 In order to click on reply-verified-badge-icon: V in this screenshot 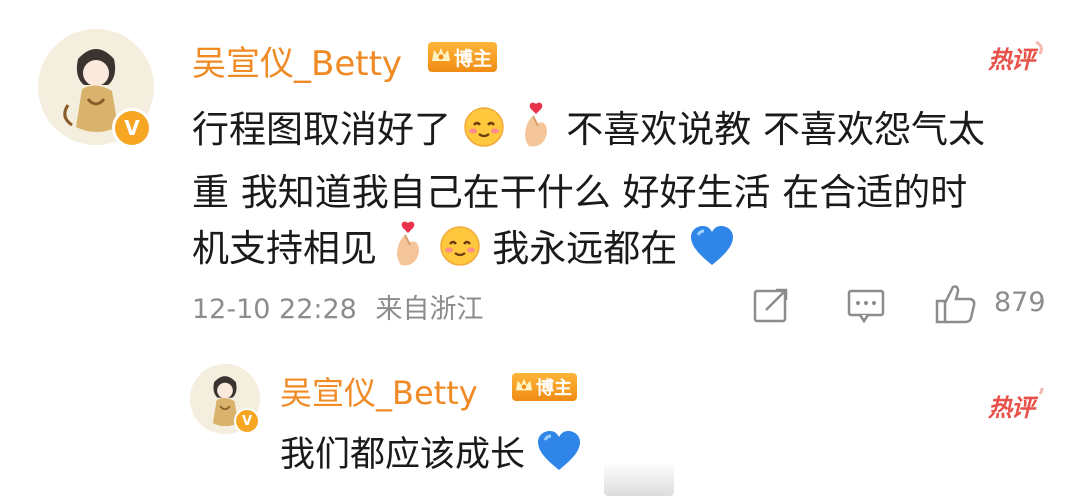, I will do `click(247, 421)`.